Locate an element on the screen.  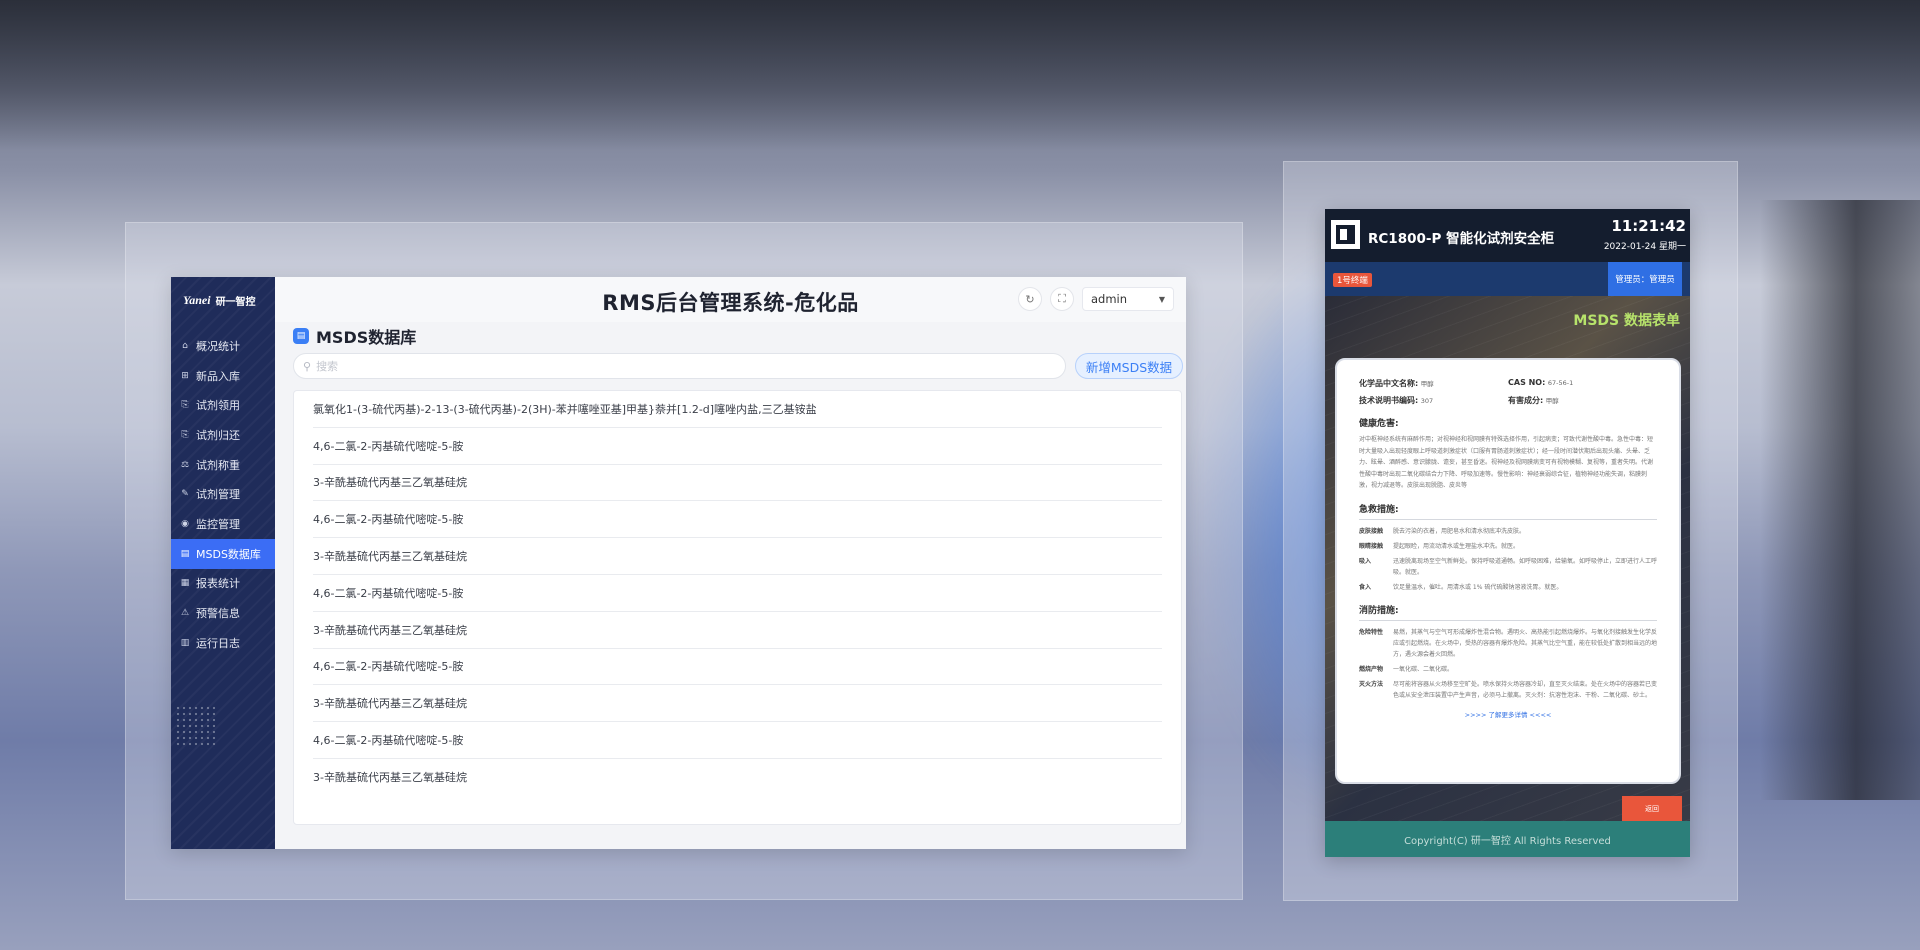
cabinet-footer: Copyright(C) 研一智控 All Rights Reserved is located at coordinates (1507, 839).